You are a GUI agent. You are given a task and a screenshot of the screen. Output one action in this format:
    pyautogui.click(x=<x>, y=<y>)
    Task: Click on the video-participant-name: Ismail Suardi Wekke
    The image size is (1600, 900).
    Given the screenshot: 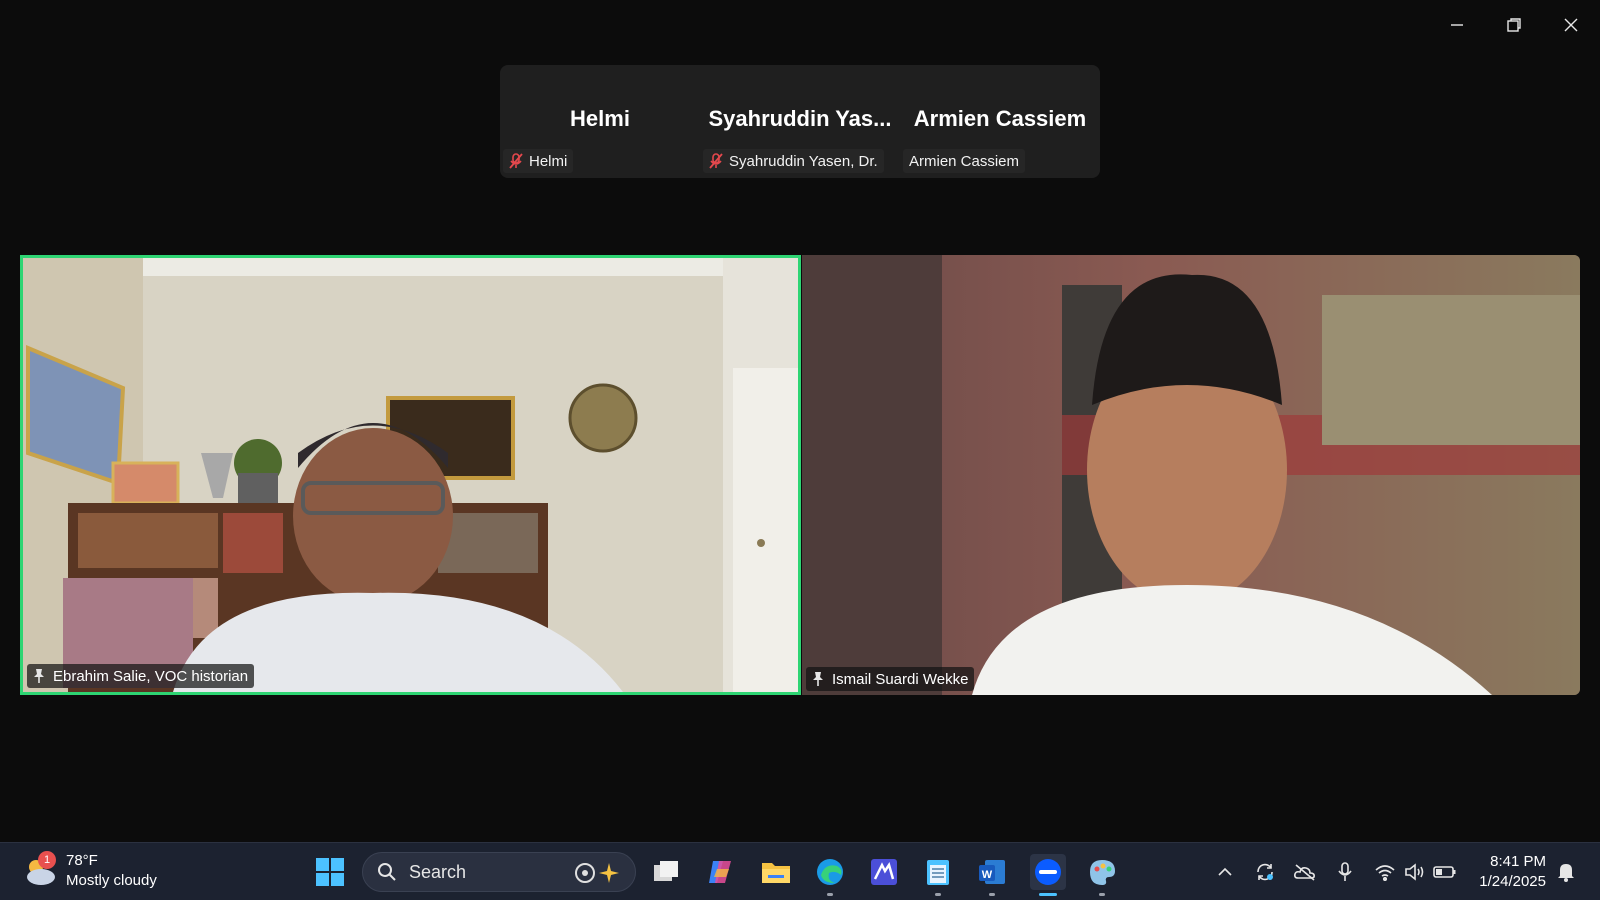 What is the action you would take?
    pyautogui.click(x=900, y=679)
    